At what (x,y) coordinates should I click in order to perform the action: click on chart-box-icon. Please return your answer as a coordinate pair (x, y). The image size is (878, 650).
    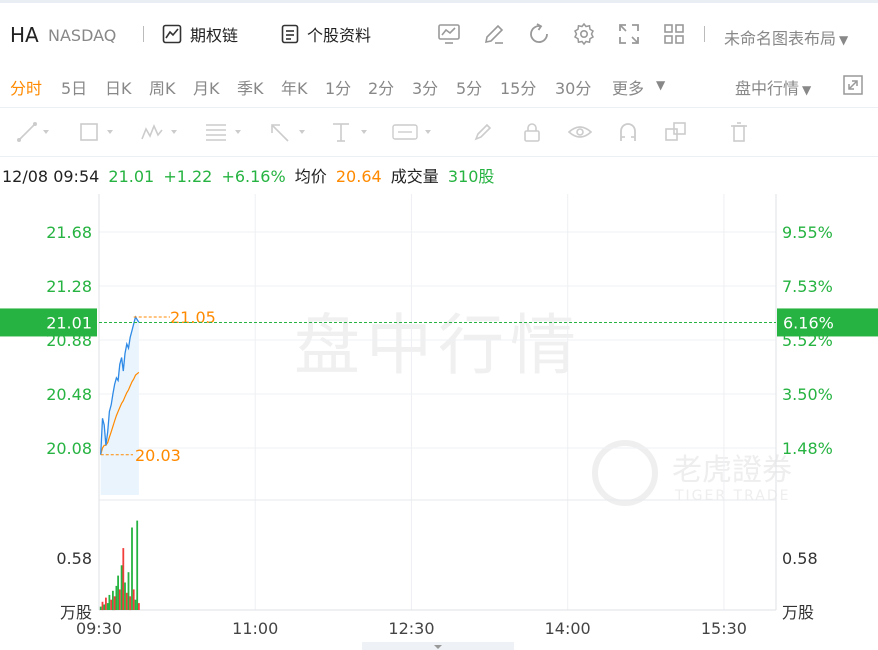
    Looking at the image, I should click on (172, 34).